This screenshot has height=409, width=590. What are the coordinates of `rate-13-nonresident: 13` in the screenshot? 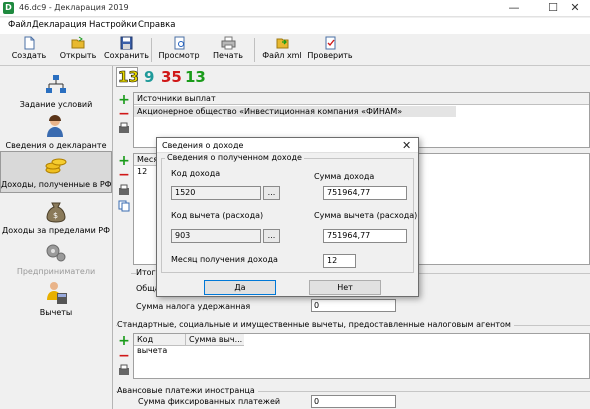 It's located at (195, 77).